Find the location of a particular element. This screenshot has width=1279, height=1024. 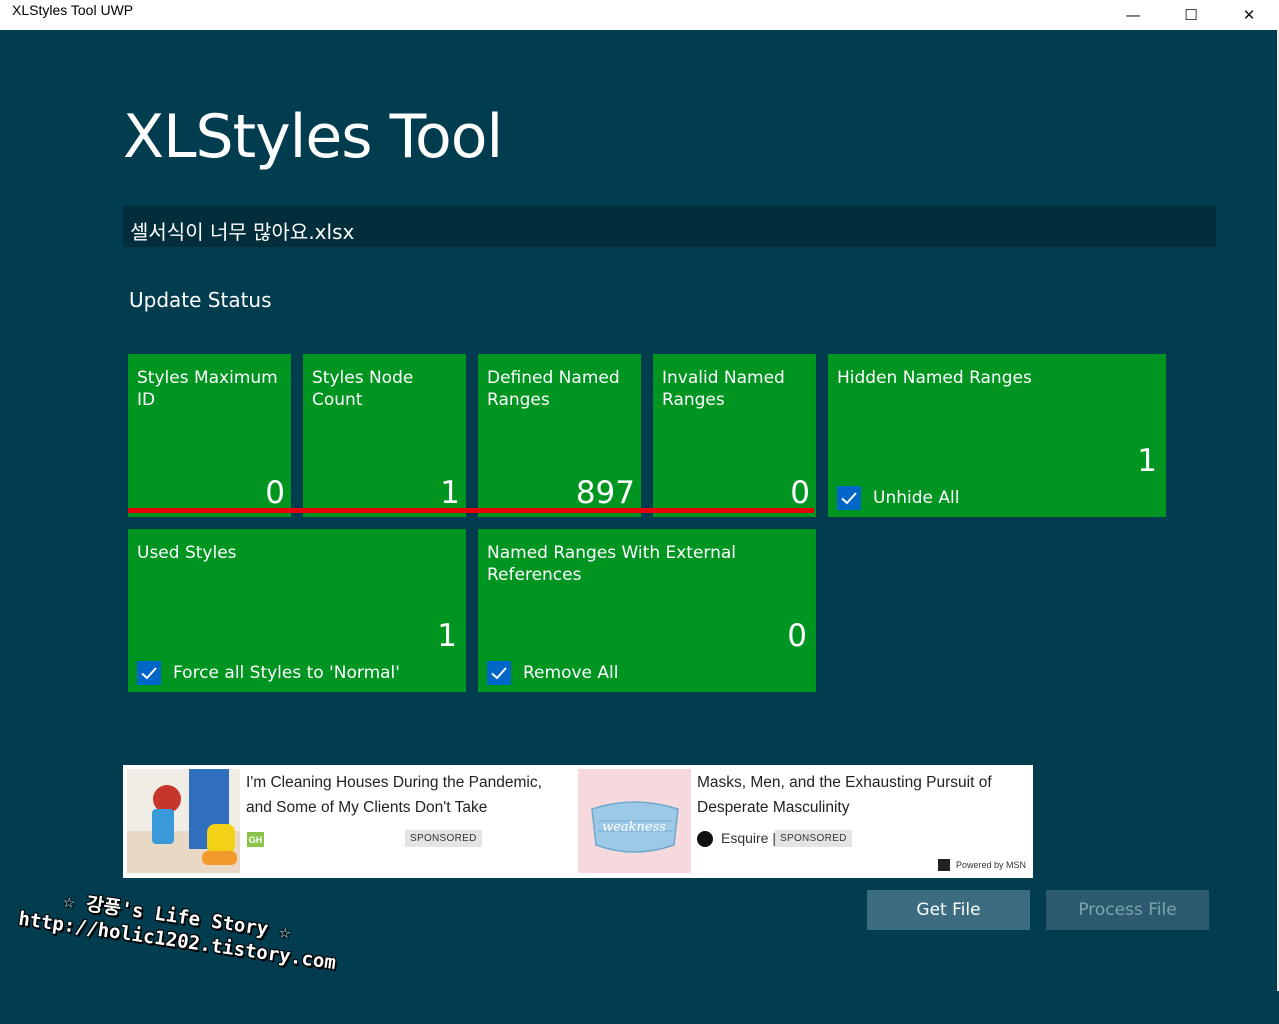

tile-styles-maximum-id: Styles Maximum ID 0 is located at coordinates (209, 435).